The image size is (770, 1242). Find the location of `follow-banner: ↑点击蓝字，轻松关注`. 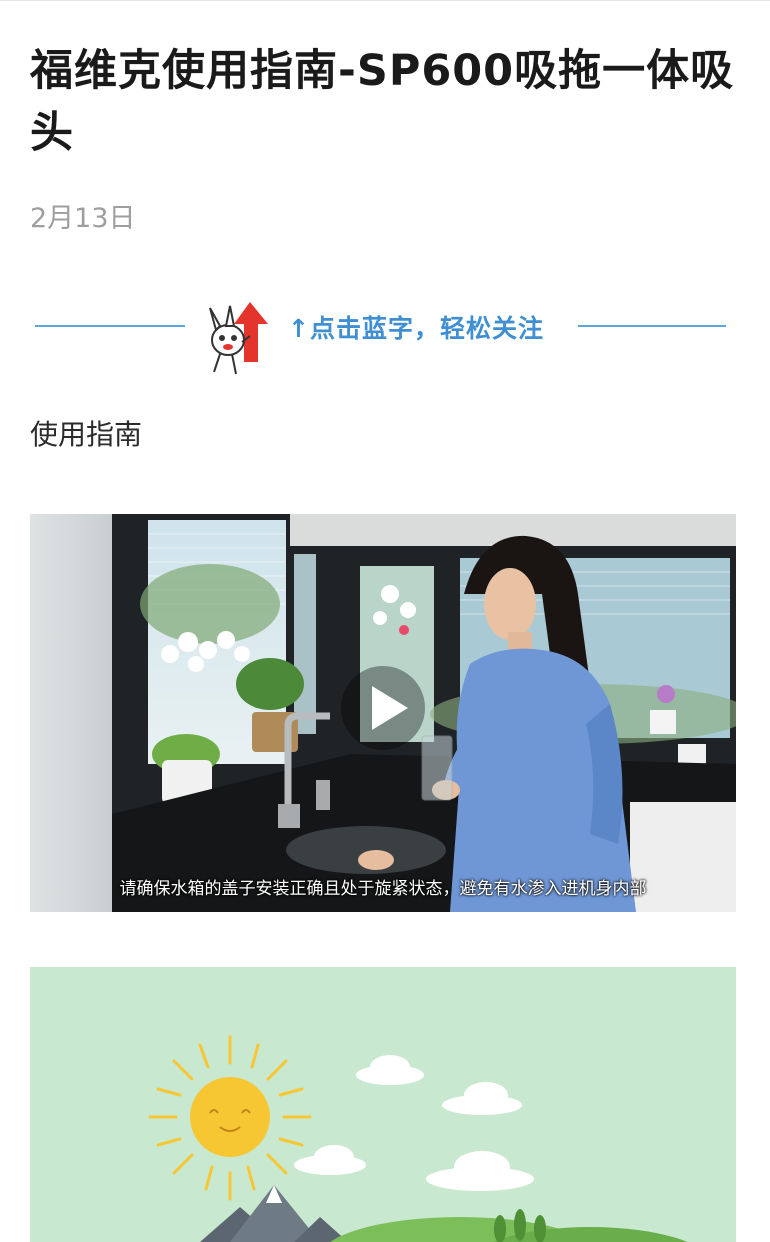

follow-banner: ↑点击蓝字，轻松关注 is located at coordinates (380, 335).